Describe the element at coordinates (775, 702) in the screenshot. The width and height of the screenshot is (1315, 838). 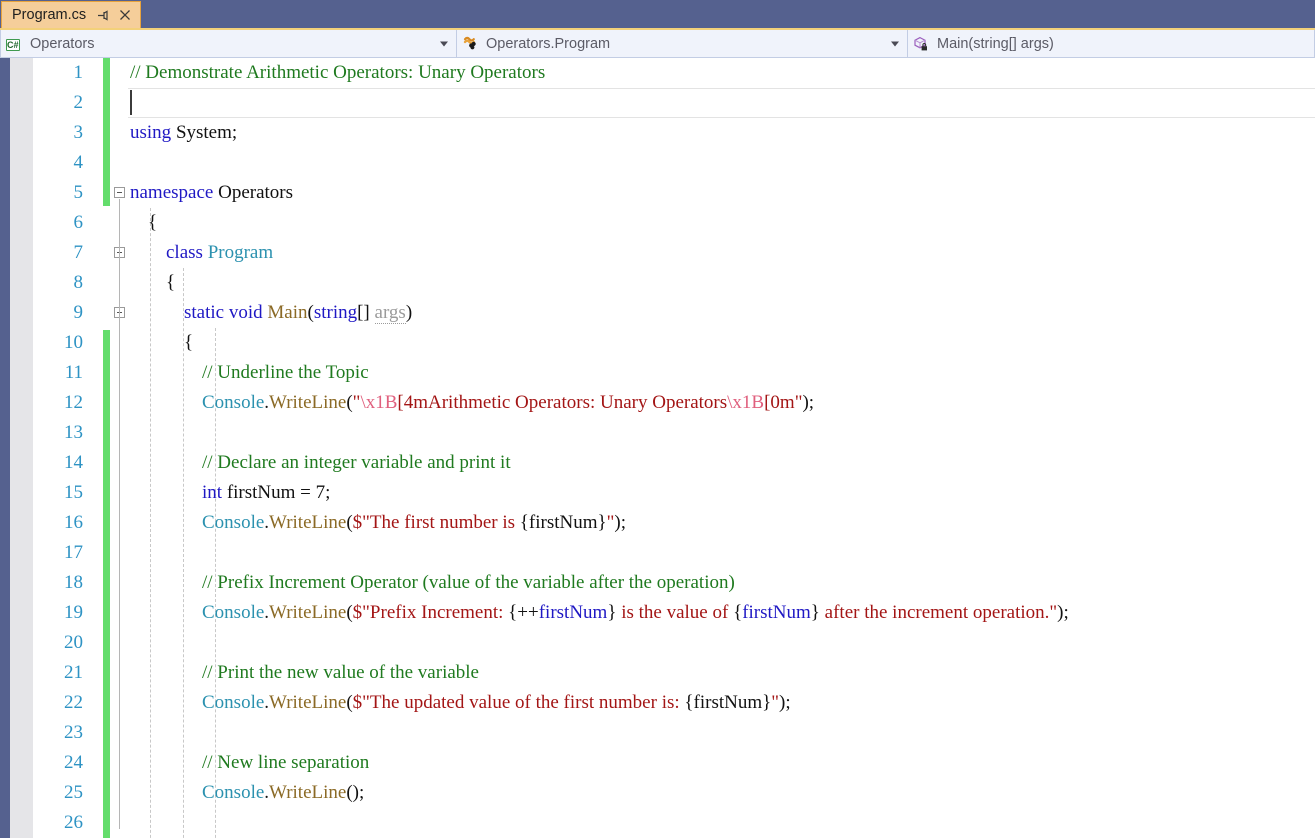
I see `code-token: "` at that location.